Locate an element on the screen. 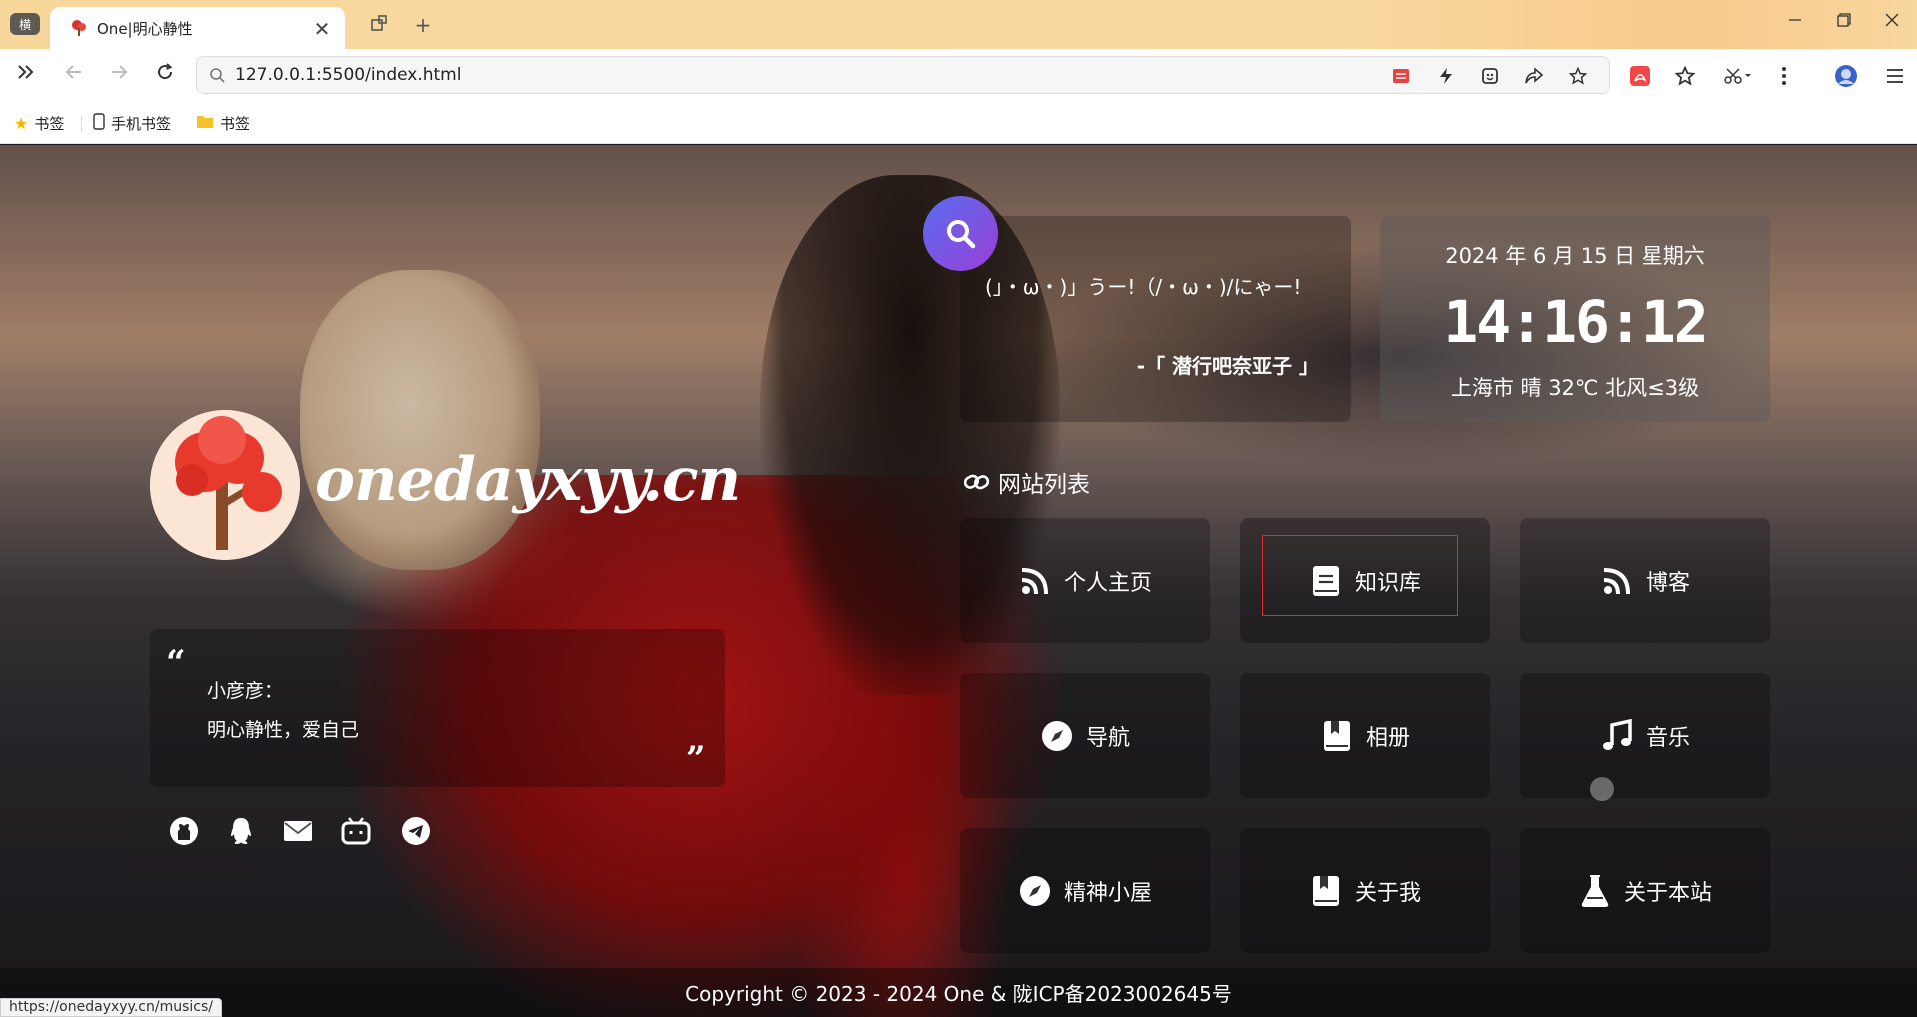  window-close-icon is located at coordinates (1892, 21).